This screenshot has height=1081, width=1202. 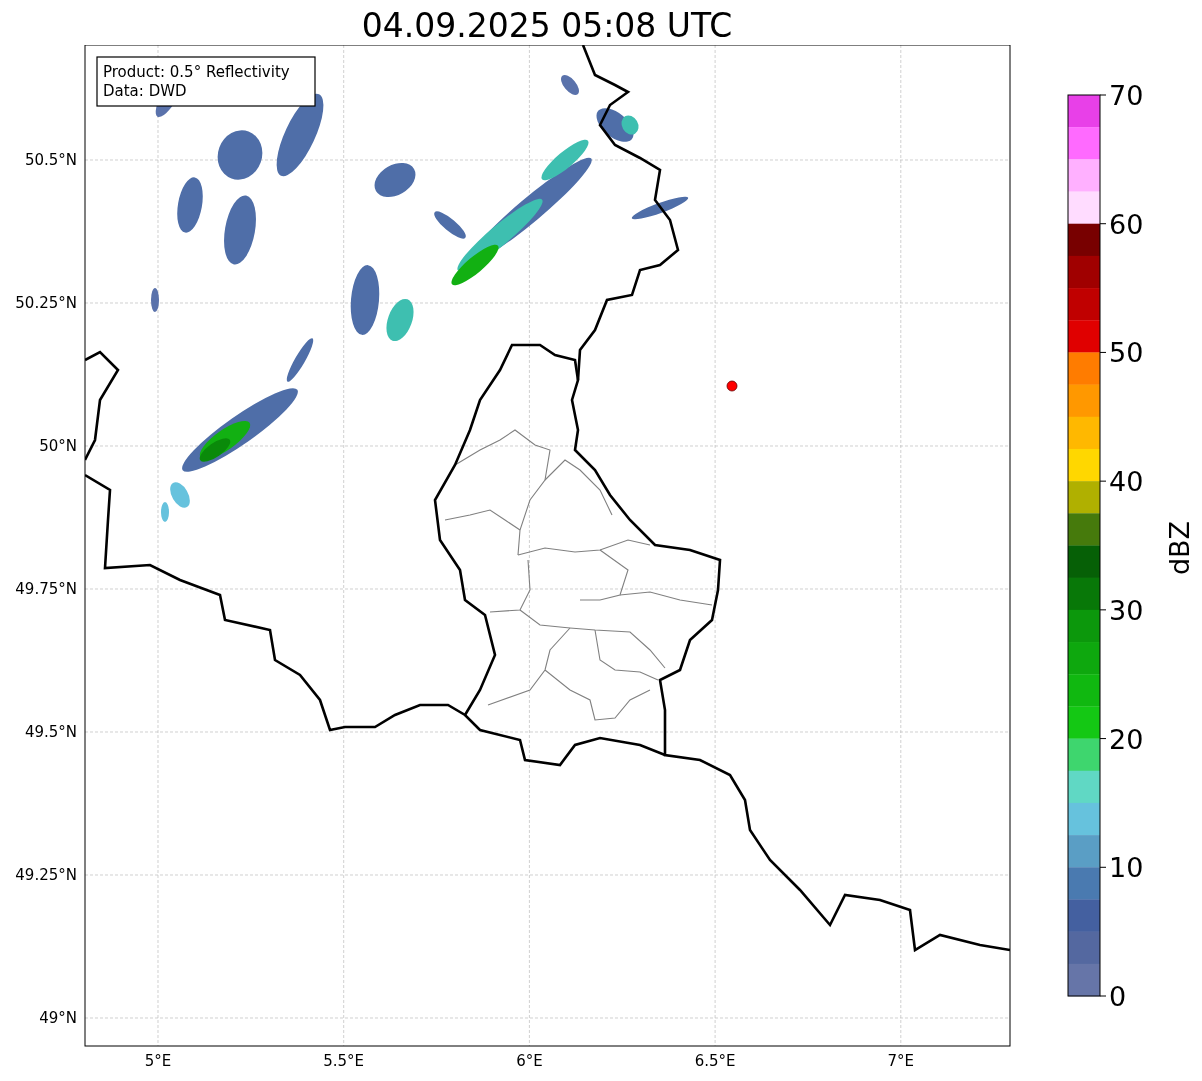 What do you see at coordinates (145, 91) in the screenshot?
I see `legend-text: Data: DWD` at bounding box center [145, 91].